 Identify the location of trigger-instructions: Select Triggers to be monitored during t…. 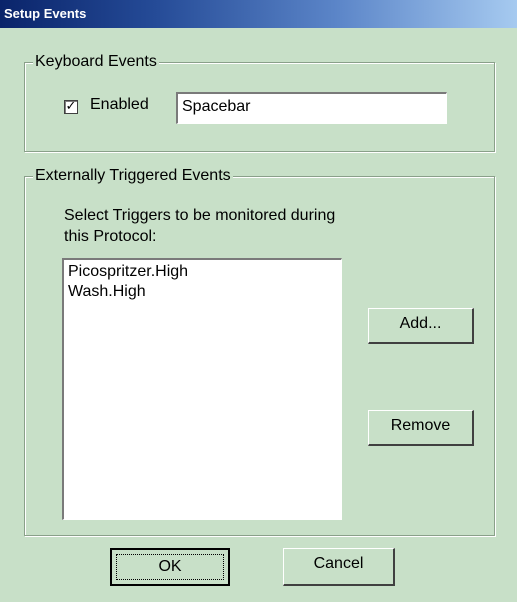
(200, 226).